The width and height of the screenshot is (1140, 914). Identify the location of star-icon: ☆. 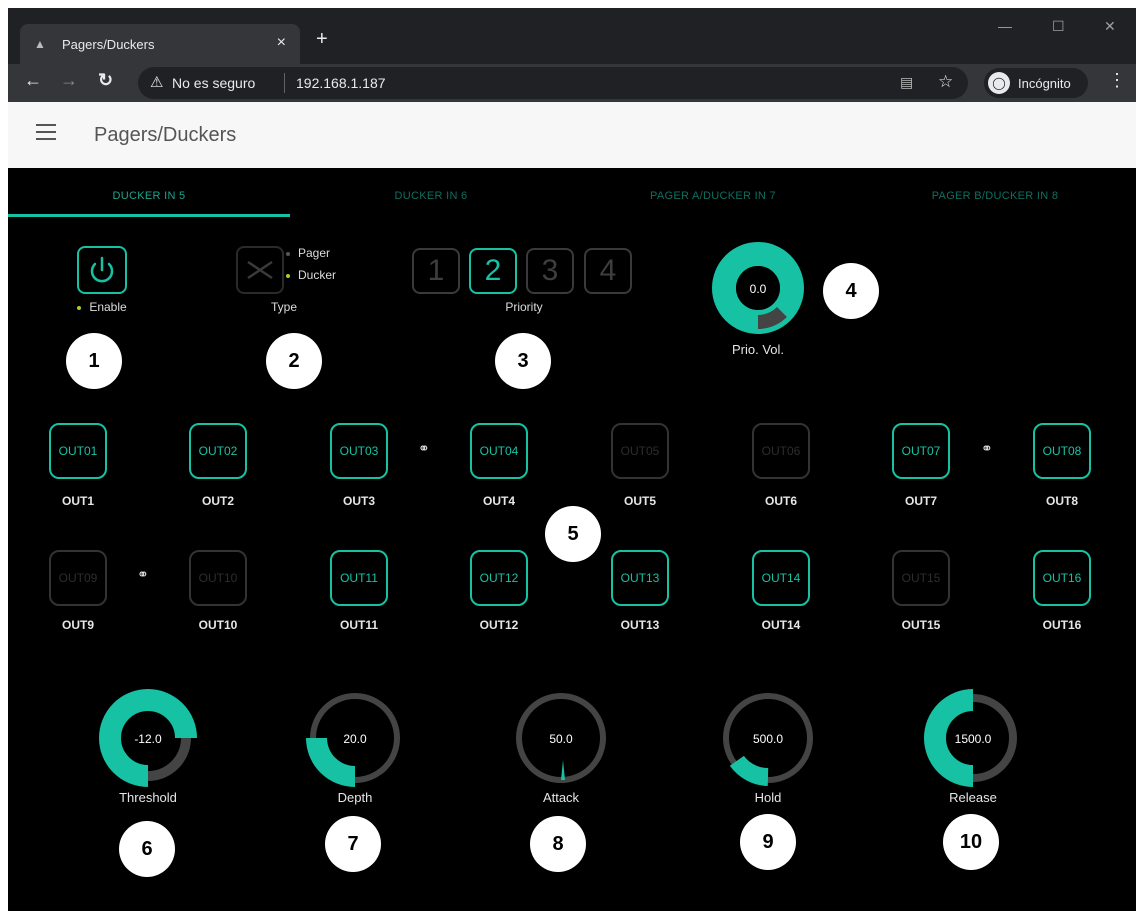
(945, 82).